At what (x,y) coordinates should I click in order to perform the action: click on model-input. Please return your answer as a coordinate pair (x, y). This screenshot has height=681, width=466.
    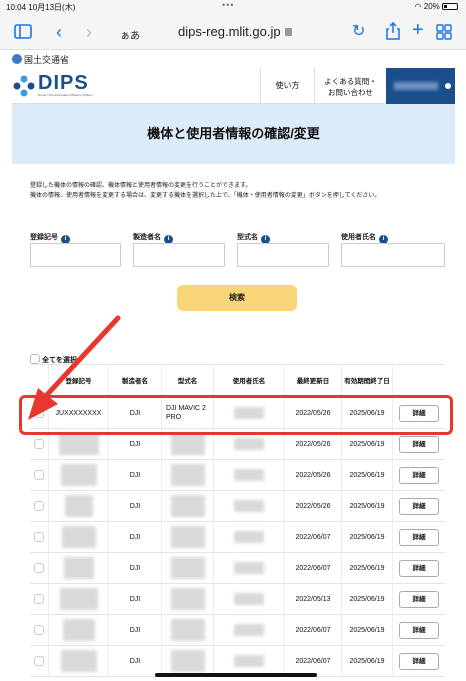
    Looking at the image, I should click on (283, 255).